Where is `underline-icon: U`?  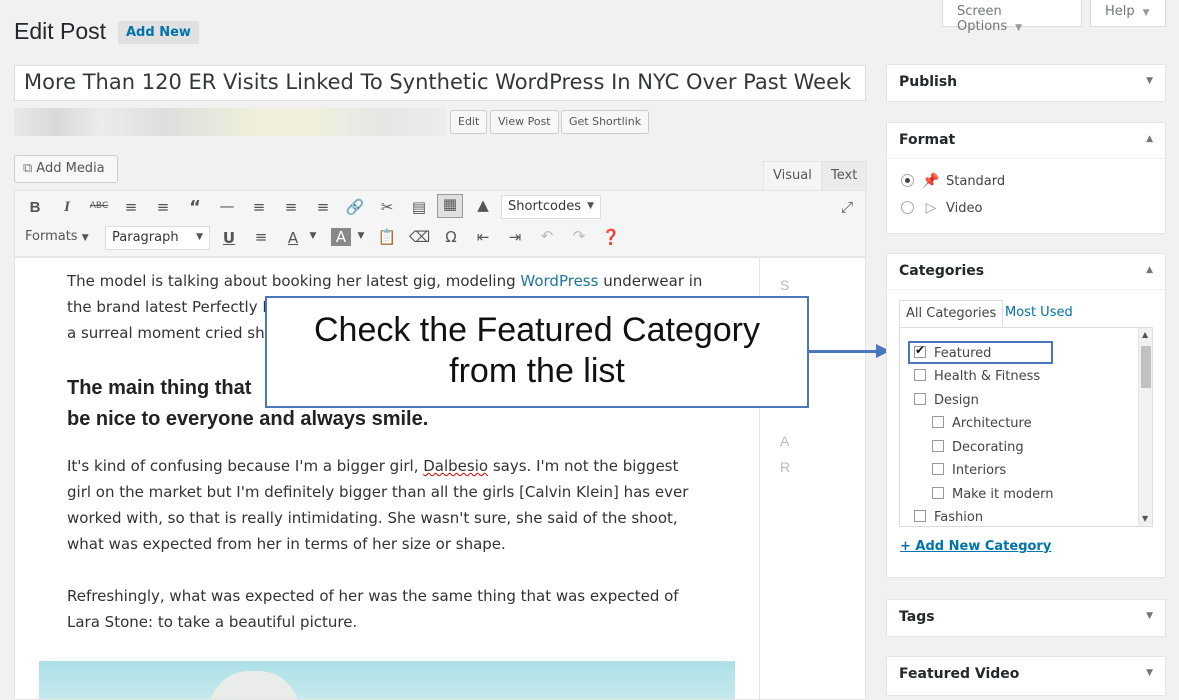 underline-icon: U is located at coordinates (229, 238).